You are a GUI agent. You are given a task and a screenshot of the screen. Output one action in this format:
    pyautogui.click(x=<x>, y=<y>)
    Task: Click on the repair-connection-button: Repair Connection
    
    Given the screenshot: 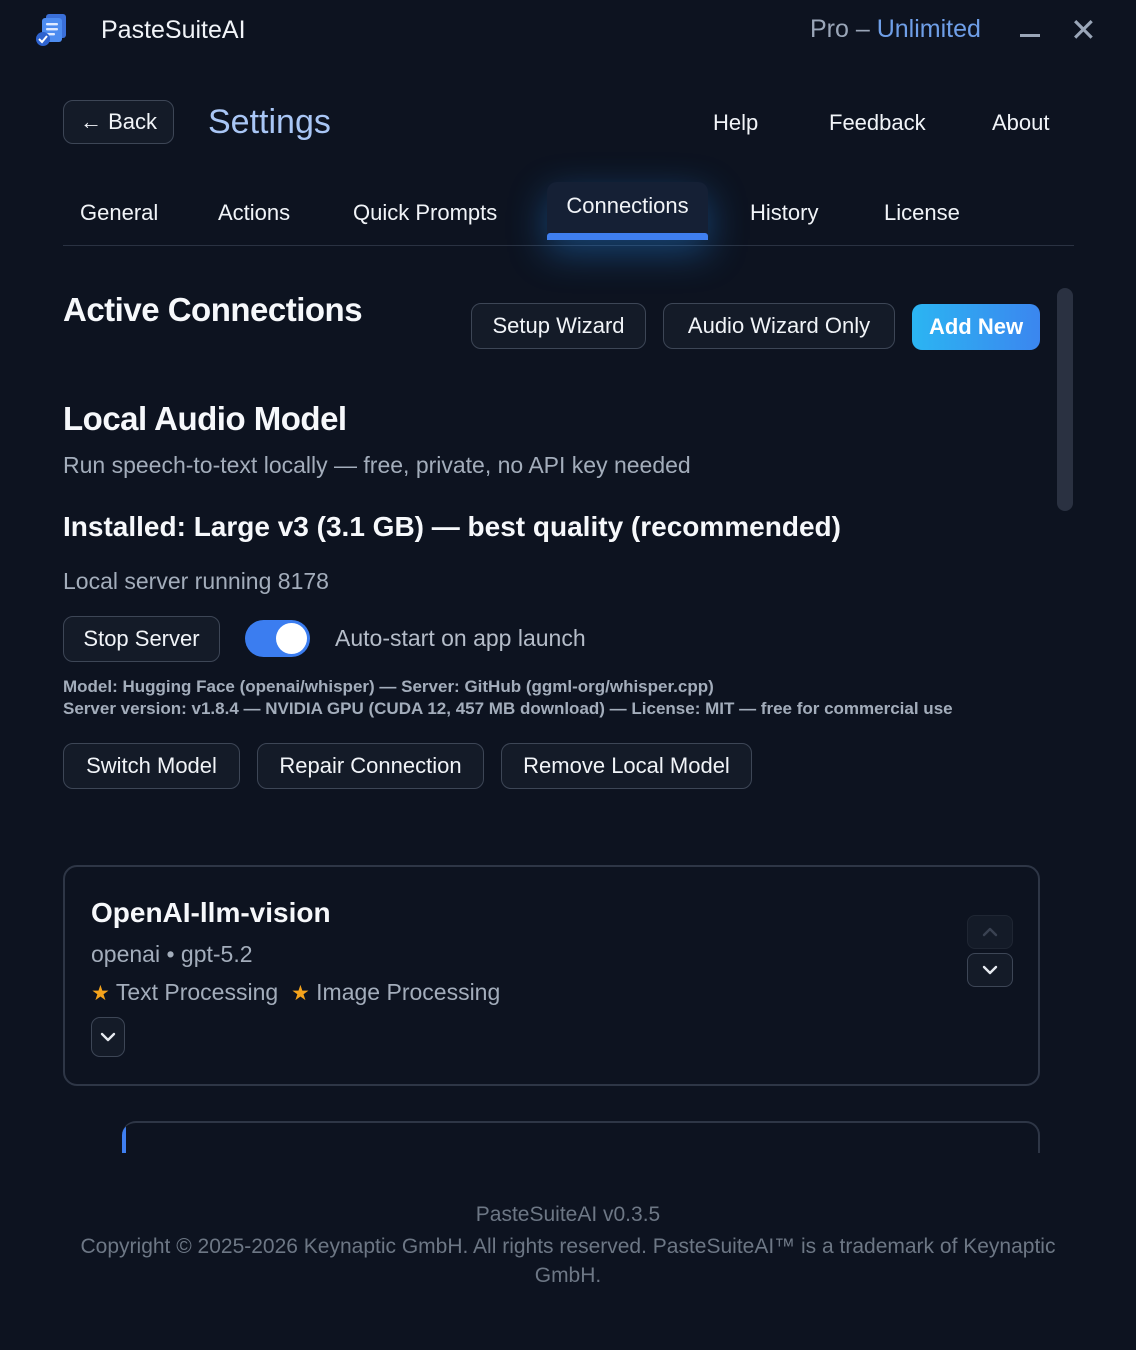 What is the action you would take?
    pyautogui.click(x=370, y=766)
    